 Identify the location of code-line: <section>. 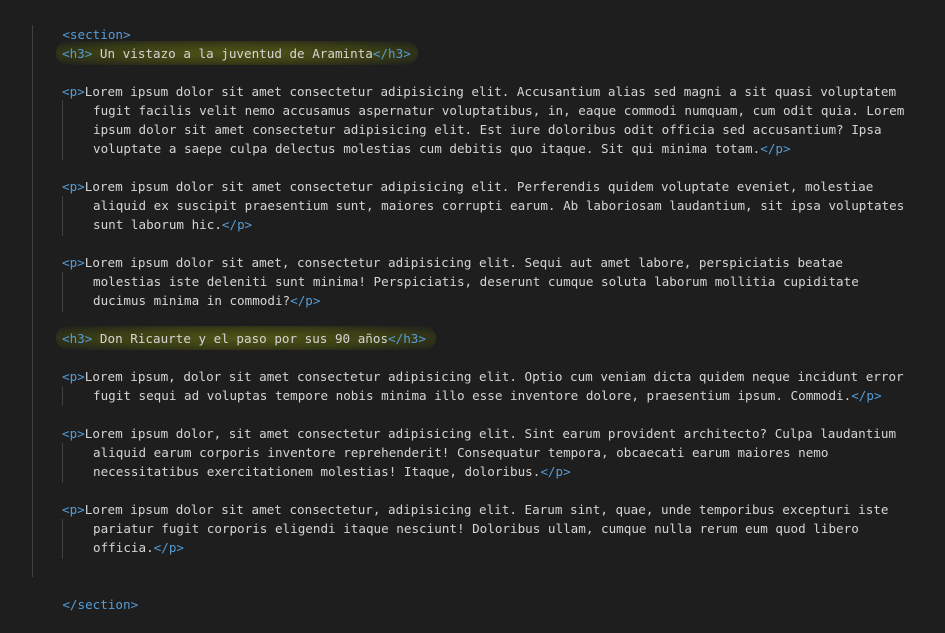
(81, 24).